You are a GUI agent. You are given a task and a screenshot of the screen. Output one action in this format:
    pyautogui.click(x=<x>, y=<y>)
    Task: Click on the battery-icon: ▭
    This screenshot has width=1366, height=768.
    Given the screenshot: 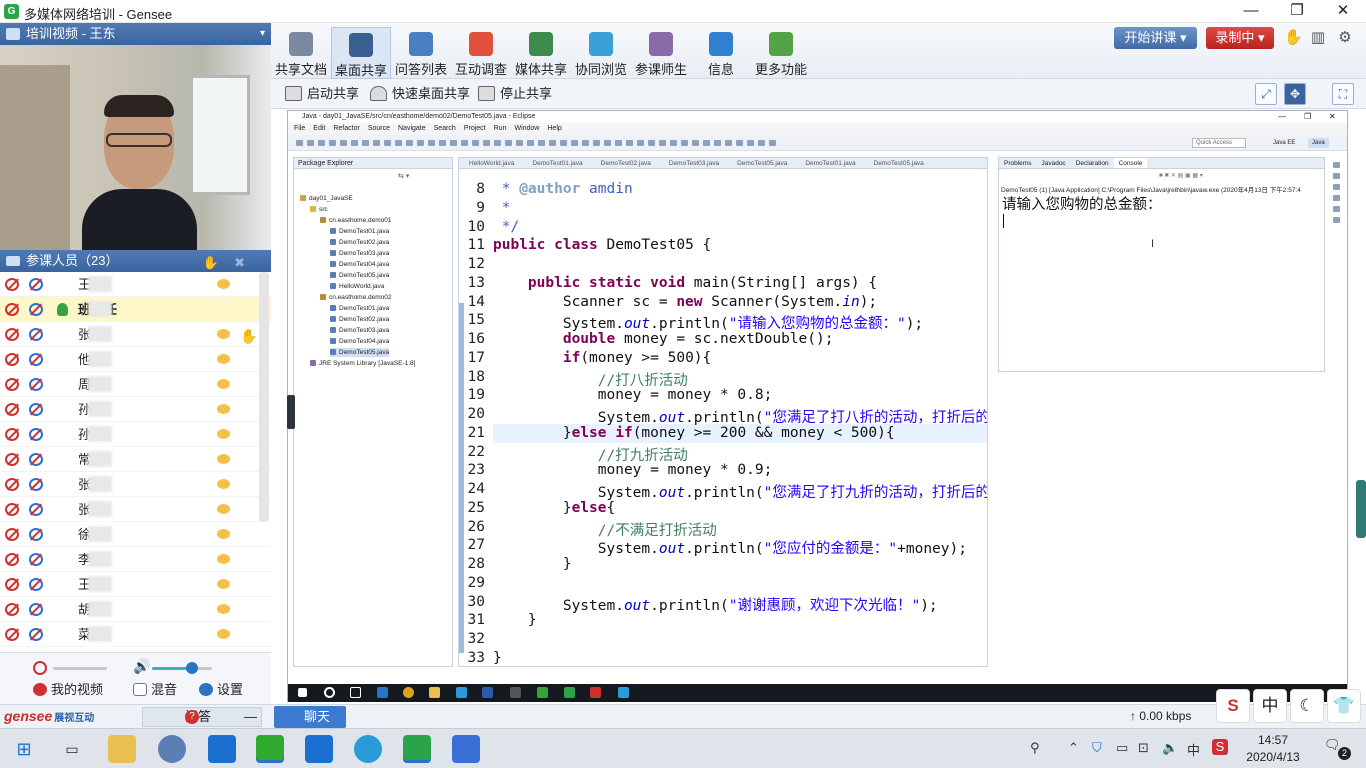 What is the action you would take?
    pyautogui.click(x=1122, y=748)
    